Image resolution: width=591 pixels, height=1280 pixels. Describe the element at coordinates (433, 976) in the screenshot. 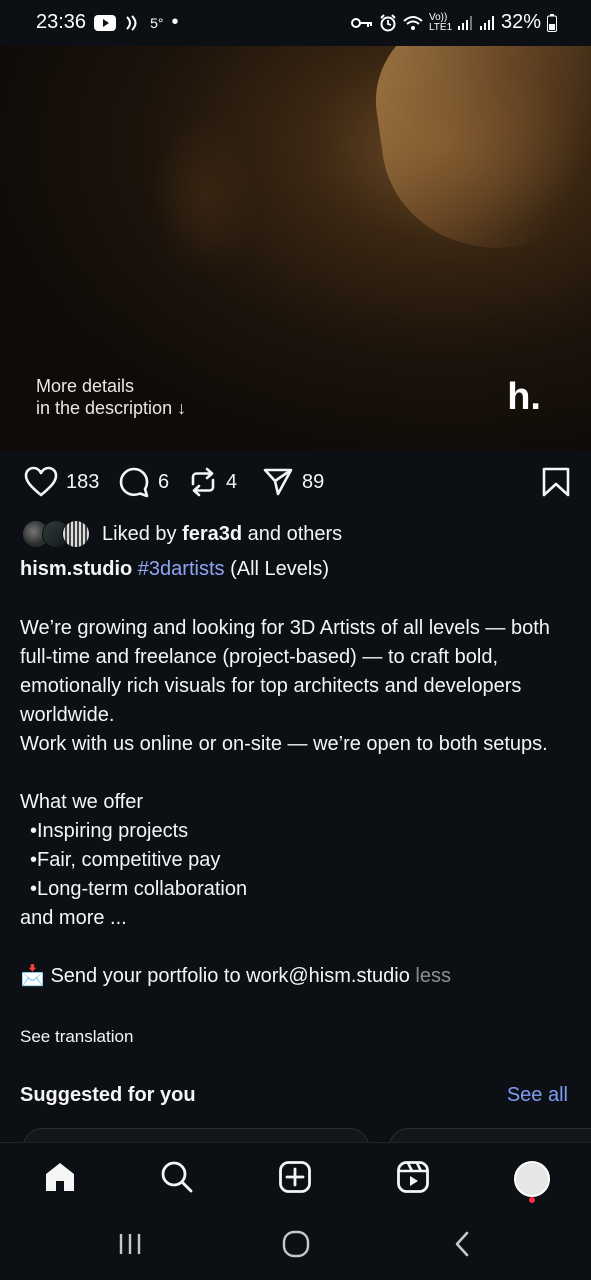

I see `less-button: less` at that location.